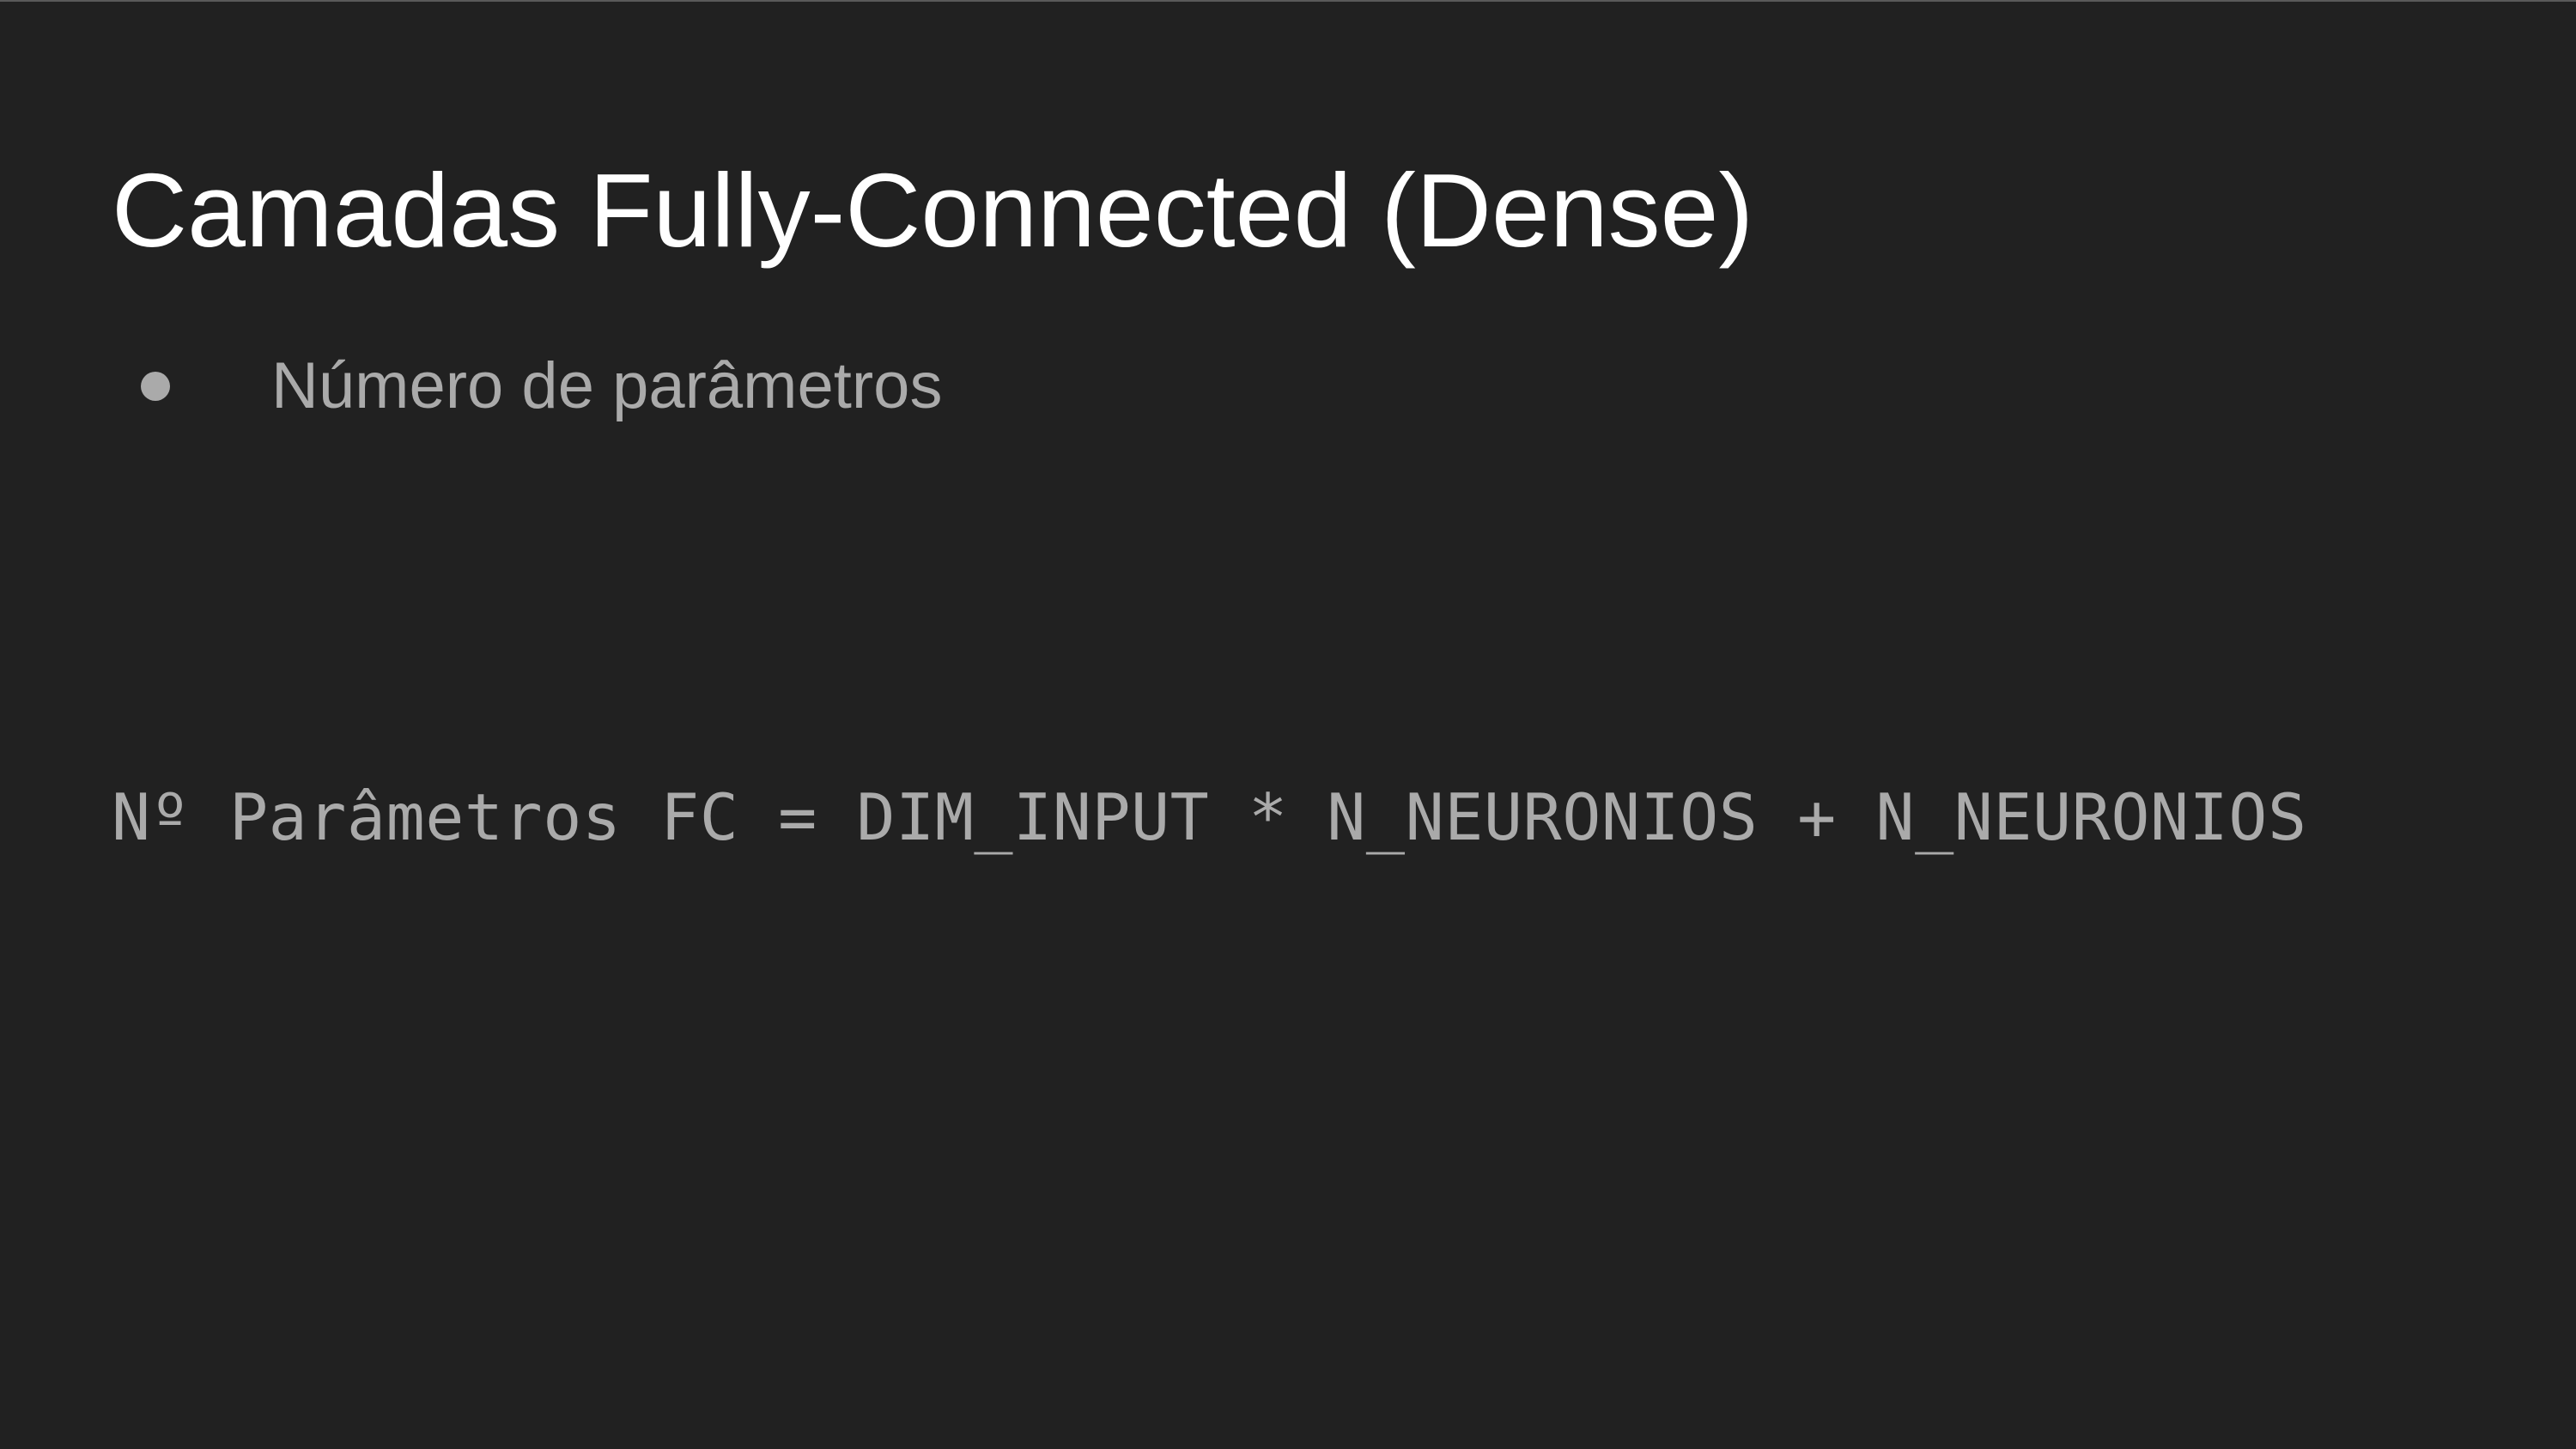  Describe the element at coordinates (607, 385) in the screenshot. I see `bullet-text: Número de parâmetros` at that location.